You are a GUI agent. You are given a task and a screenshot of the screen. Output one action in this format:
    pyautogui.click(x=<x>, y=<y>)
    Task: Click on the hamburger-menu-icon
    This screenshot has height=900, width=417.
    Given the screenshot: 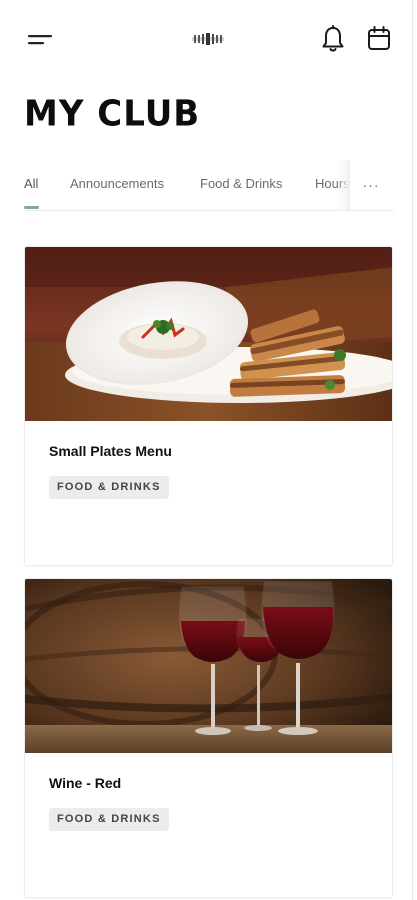 What is the action you would take?
    pyautogui.click(x=40, y=40)
    